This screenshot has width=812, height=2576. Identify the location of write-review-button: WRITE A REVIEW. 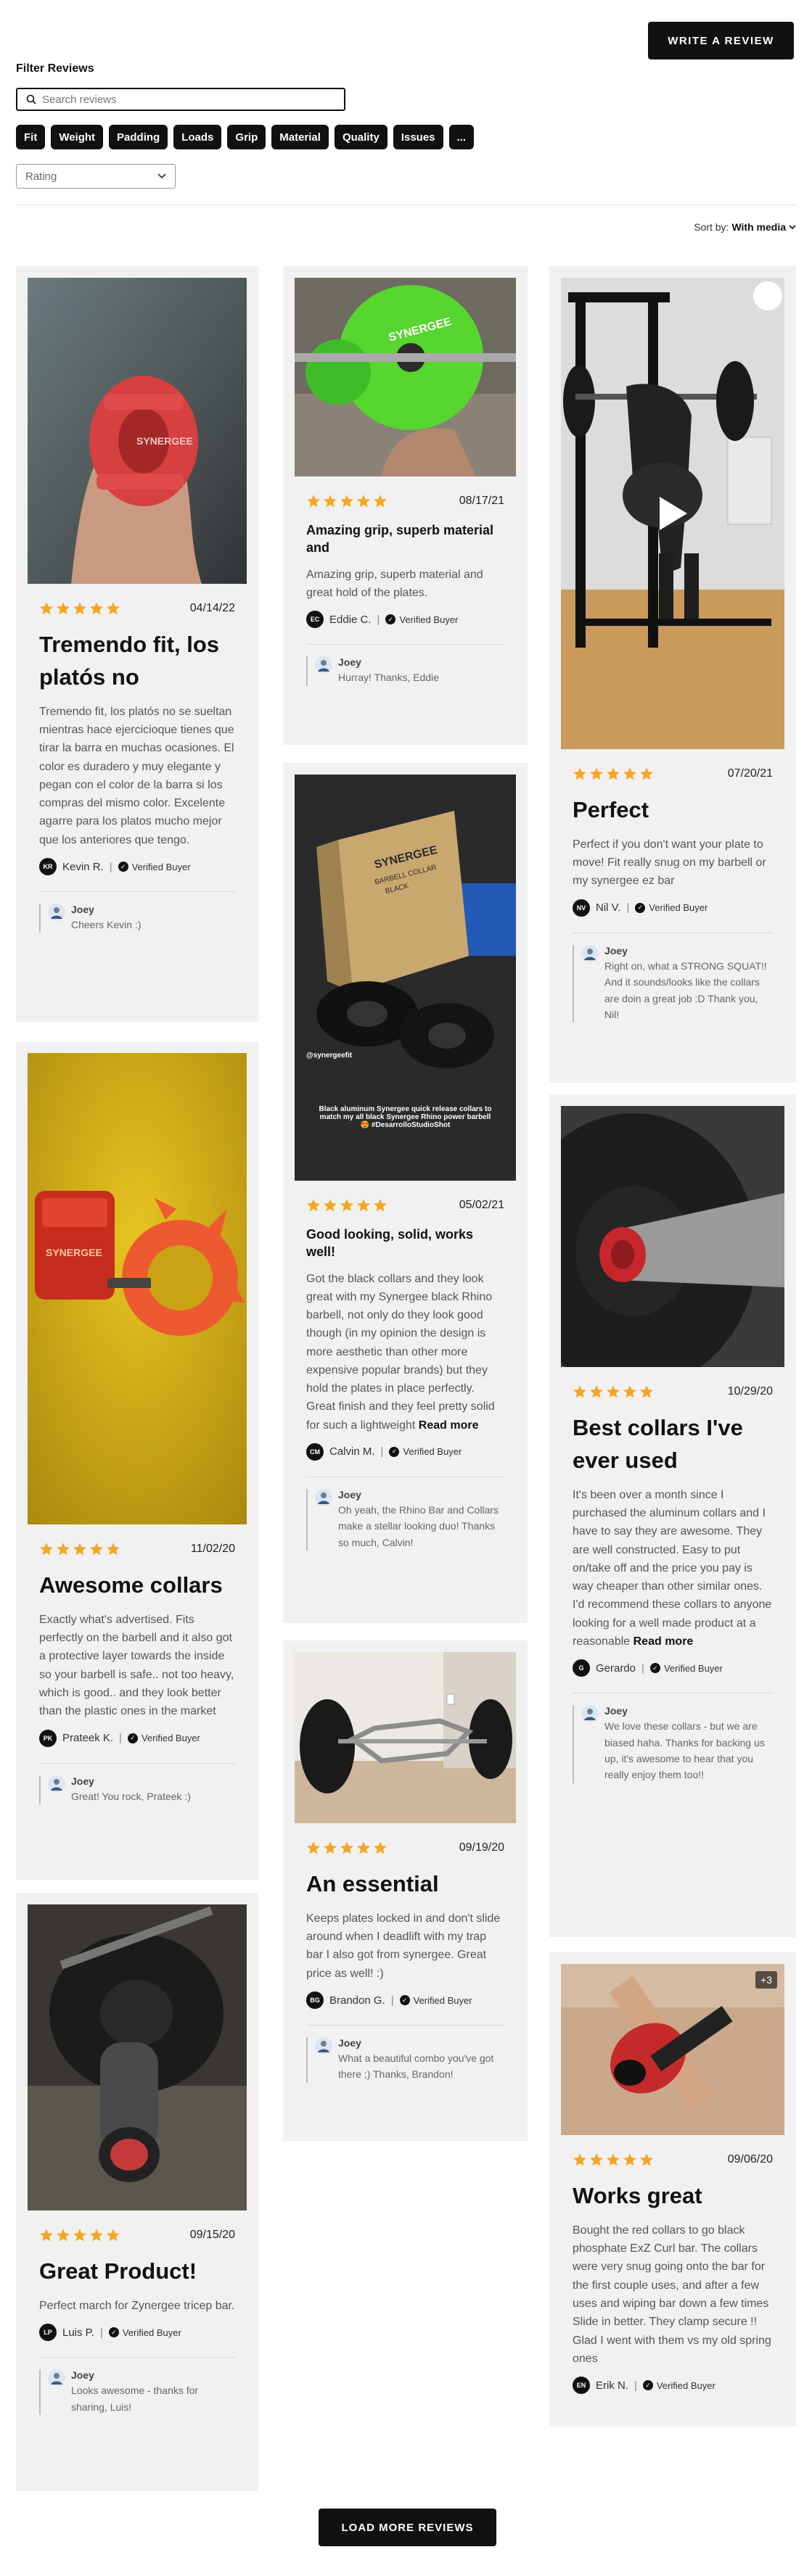
(721, 40).